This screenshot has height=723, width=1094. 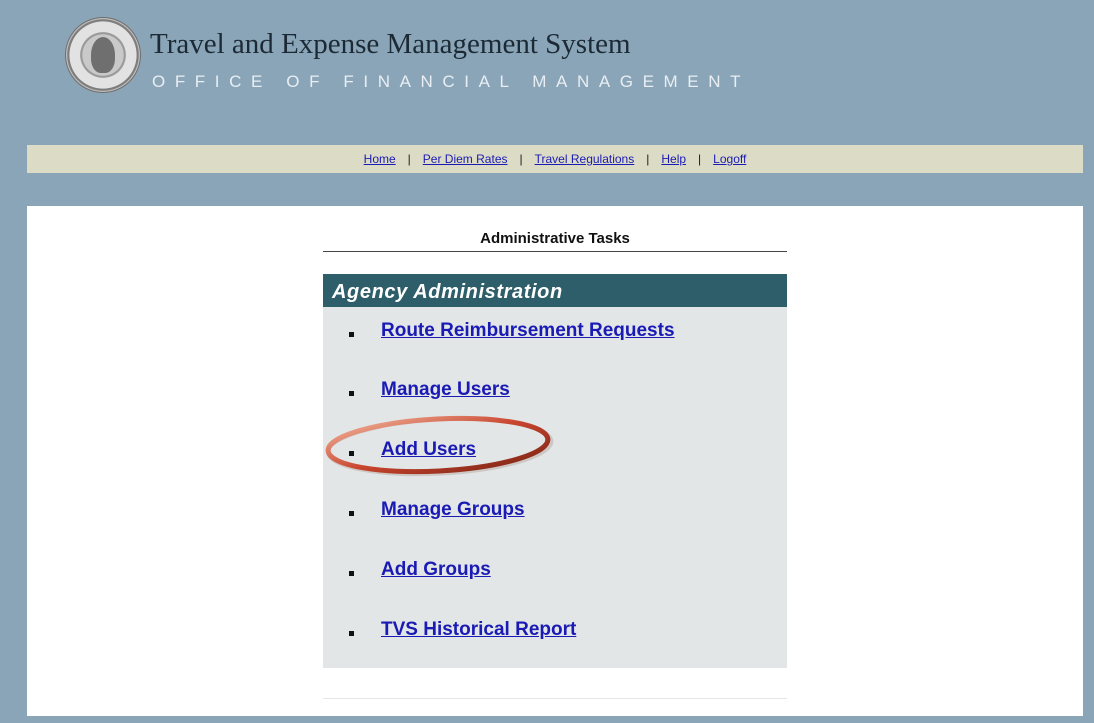 What do you see at coordinates (729, 159) in the screenshot?
I see `nav-logoff-link: Logoff` at bounding box center [729, 159].